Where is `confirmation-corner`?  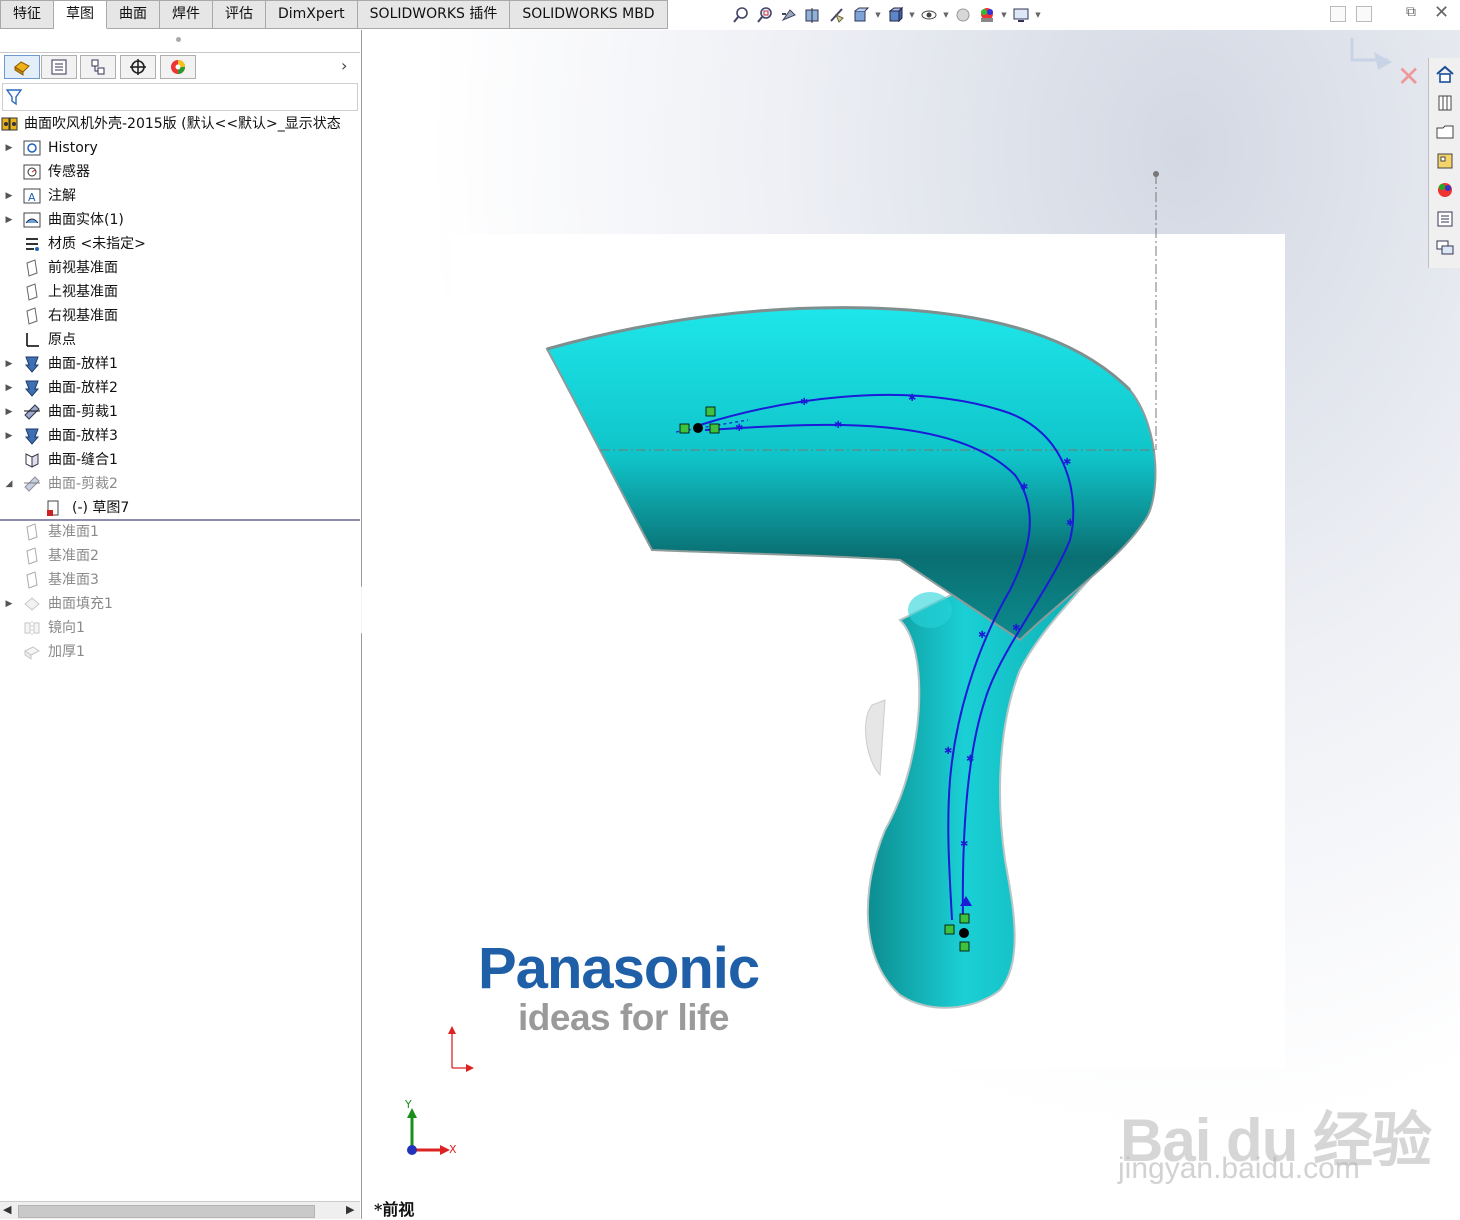 confirmation-corner is located at coordinates (1371, 54).